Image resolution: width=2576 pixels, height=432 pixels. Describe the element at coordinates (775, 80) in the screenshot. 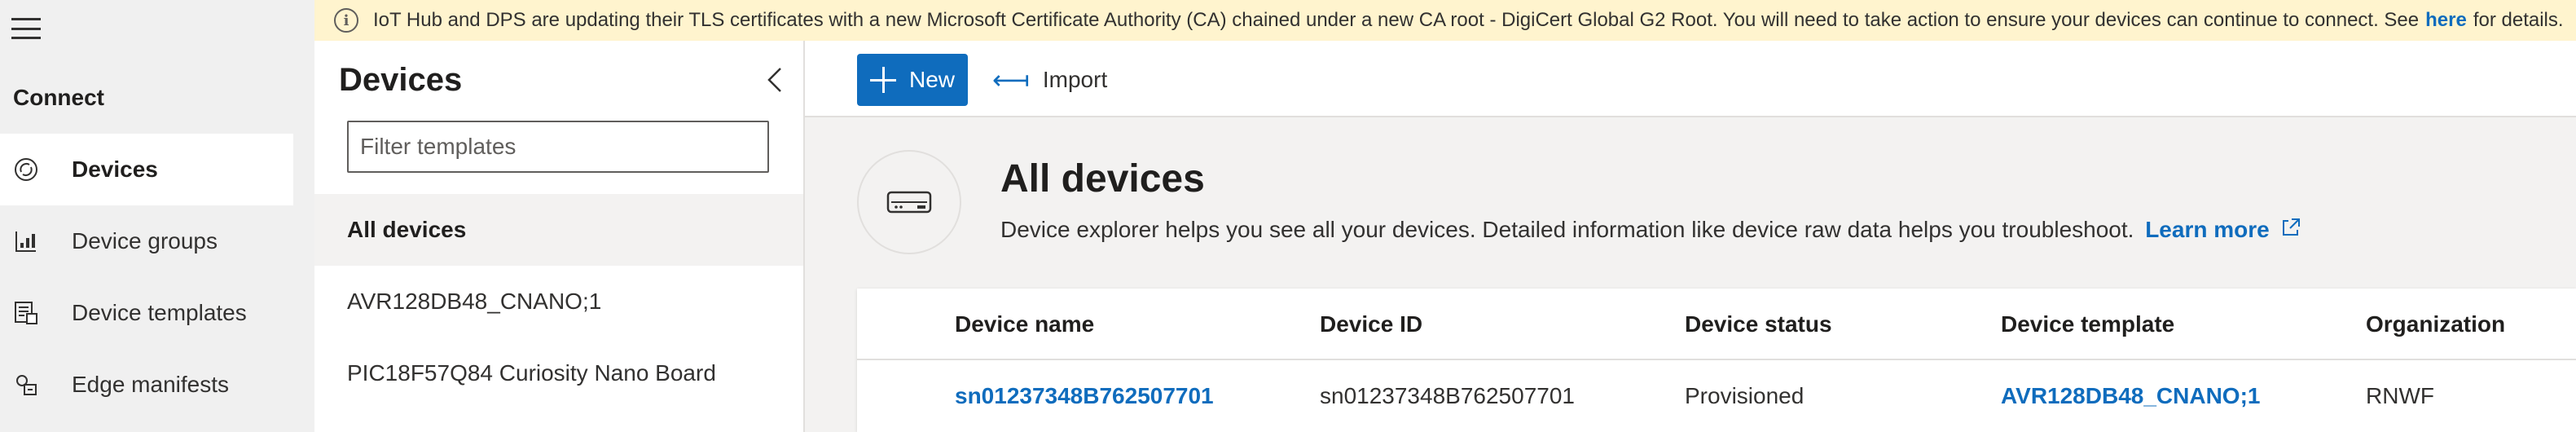

I see `collapse-pane-chevron-left-icon` at that location.